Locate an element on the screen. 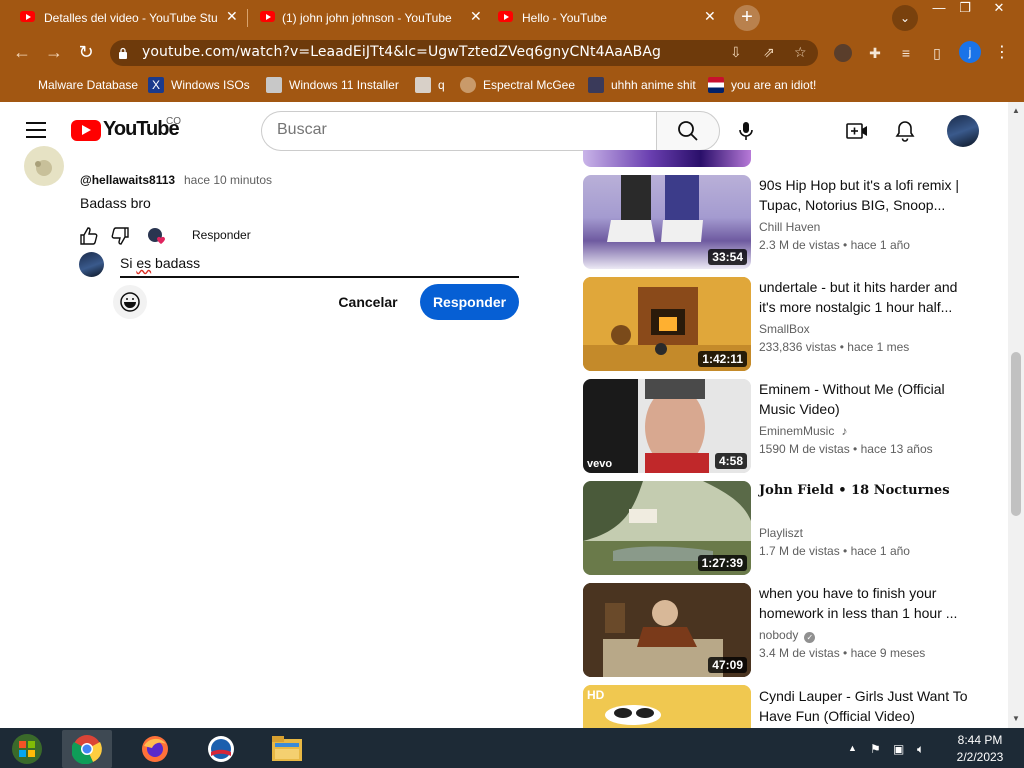 The width and height of the screenshot is (1024, 768). country-code: CO is located at coordinates (173, 121).